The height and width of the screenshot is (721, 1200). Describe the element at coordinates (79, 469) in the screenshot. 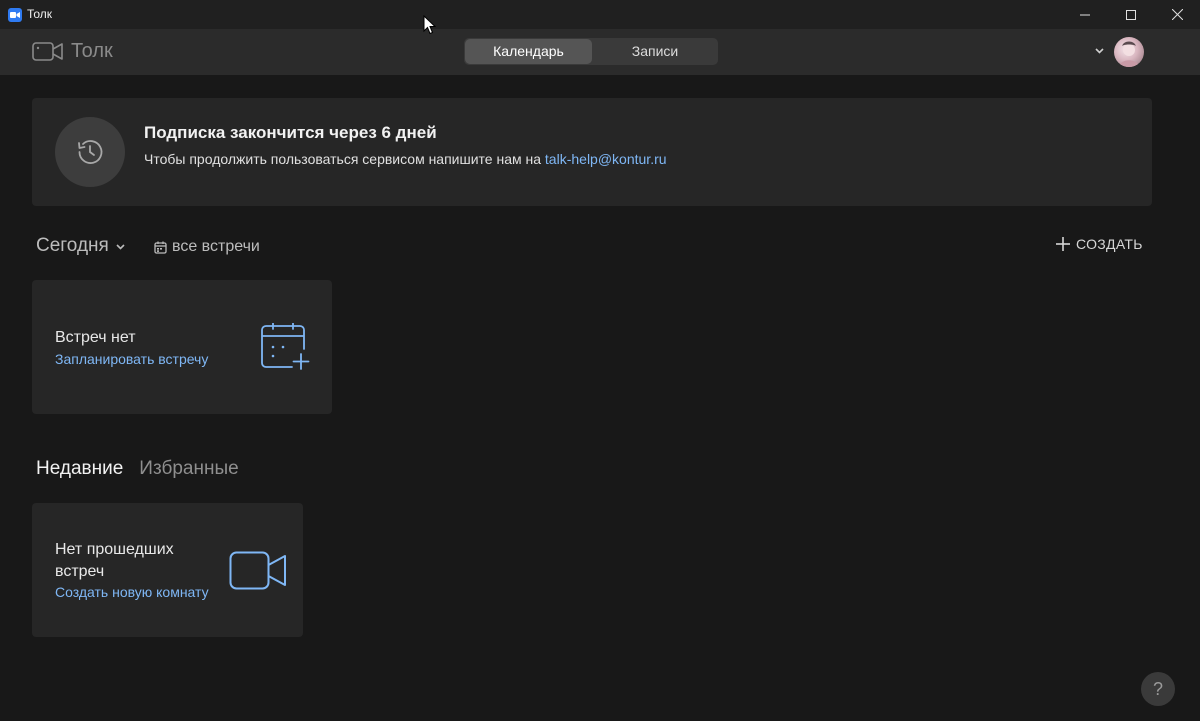

I see `tab-recent: Недавние` at that location.